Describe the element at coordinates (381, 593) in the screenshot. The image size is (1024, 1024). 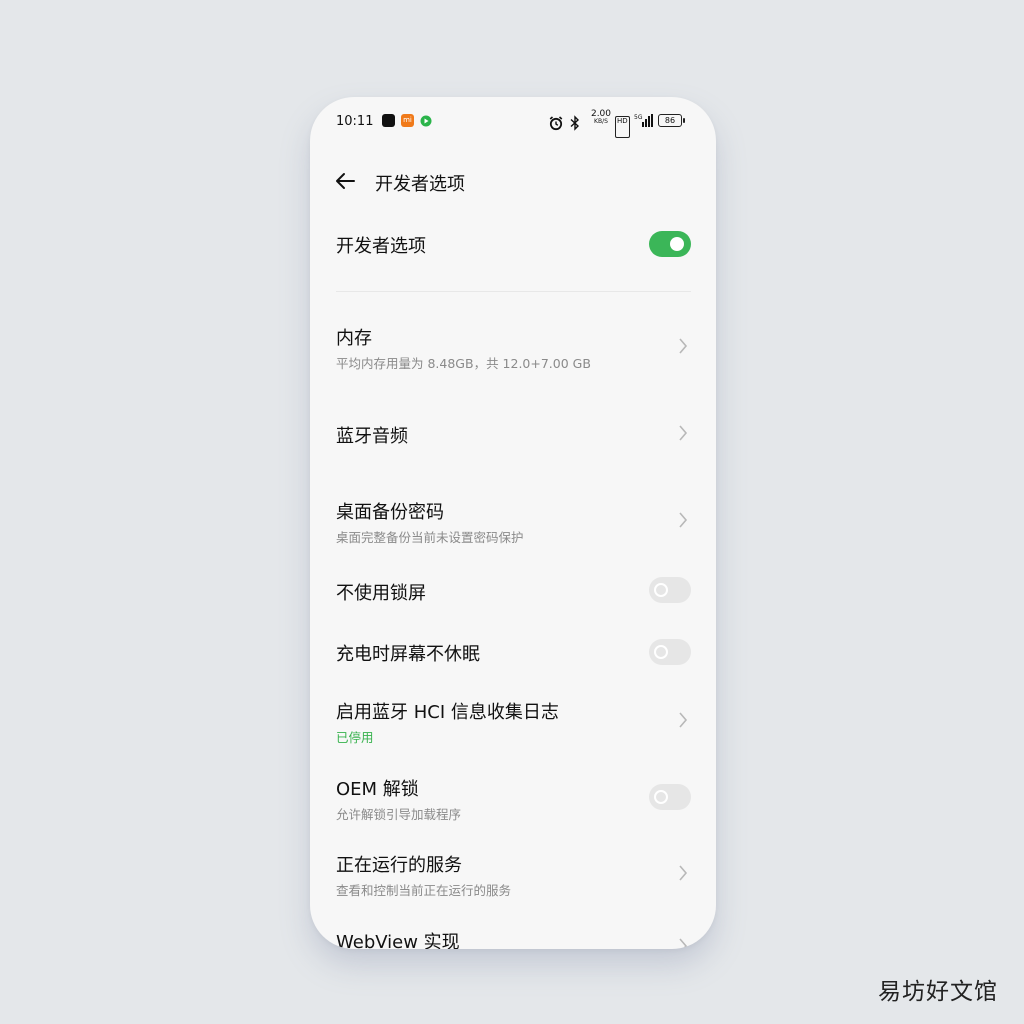
I see `no-lock-screen-label: 不使用锁屏` at that location.